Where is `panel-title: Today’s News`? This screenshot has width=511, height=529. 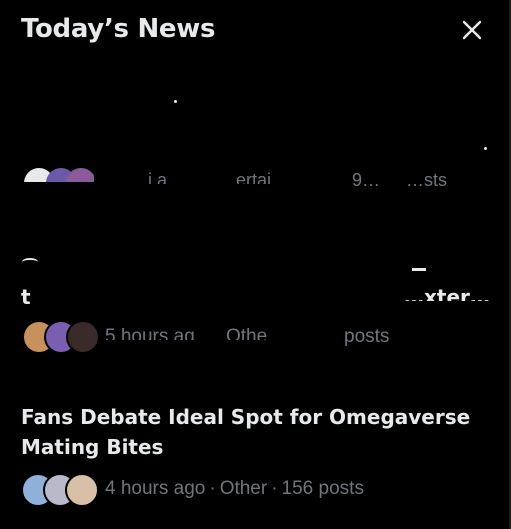 panel-title: Today’s News is located at coordinates (118, 29).